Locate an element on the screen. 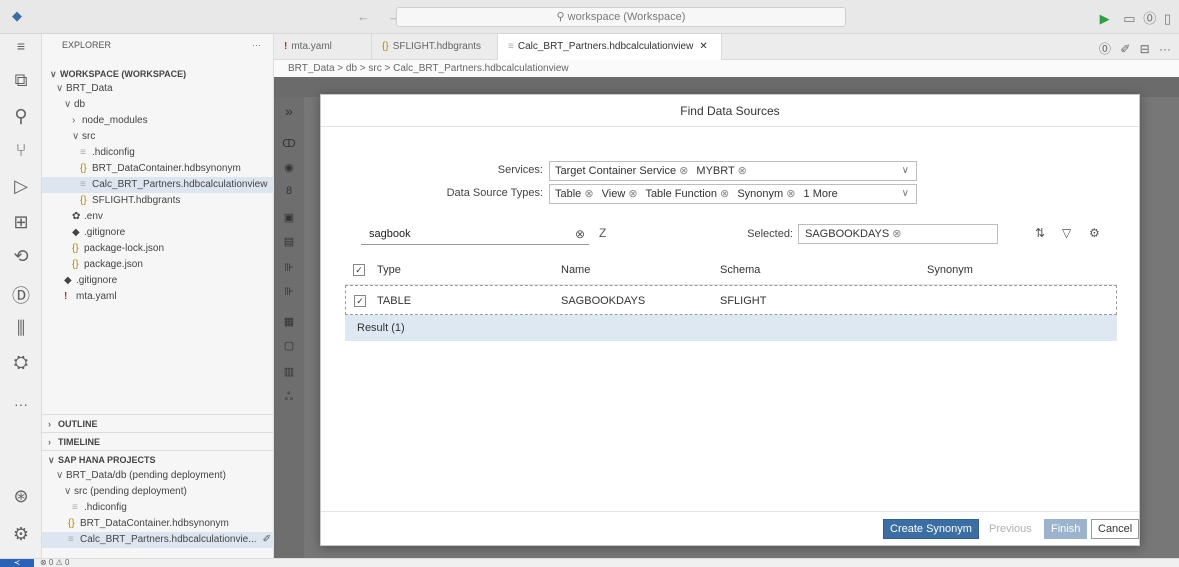  tree-item-grants: {} SFLIGHT.hdbgrants is located at coordinates (158, 201).